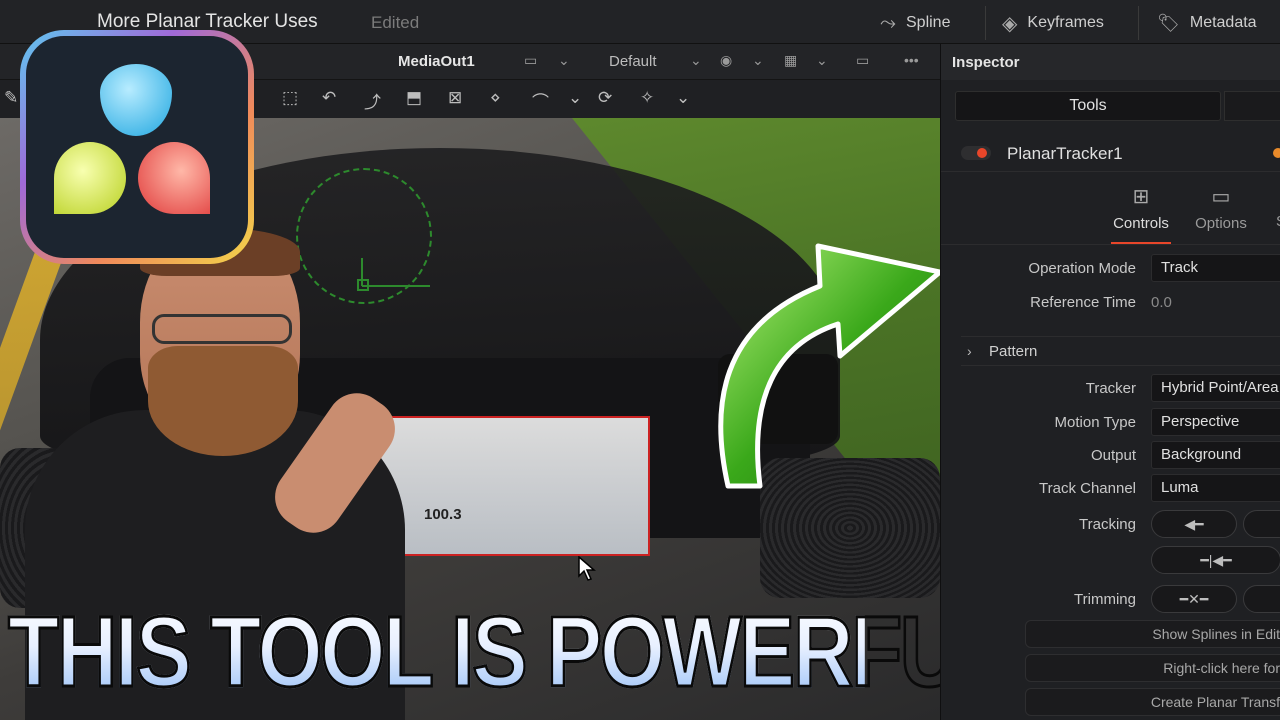  I want to click on tab-controls: ⊞ Controls, so click(1141, 208).